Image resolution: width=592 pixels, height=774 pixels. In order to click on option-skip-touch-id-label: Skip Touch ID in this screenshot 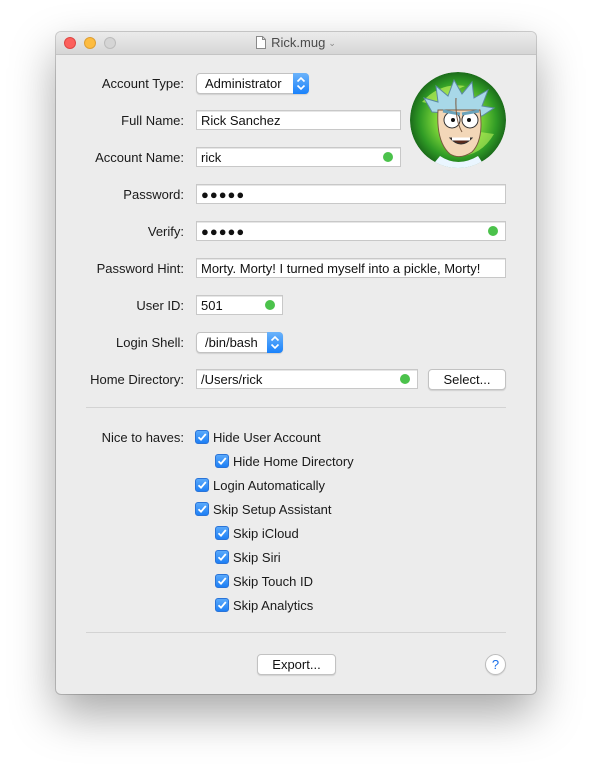, I will do `click(273, 581)`.